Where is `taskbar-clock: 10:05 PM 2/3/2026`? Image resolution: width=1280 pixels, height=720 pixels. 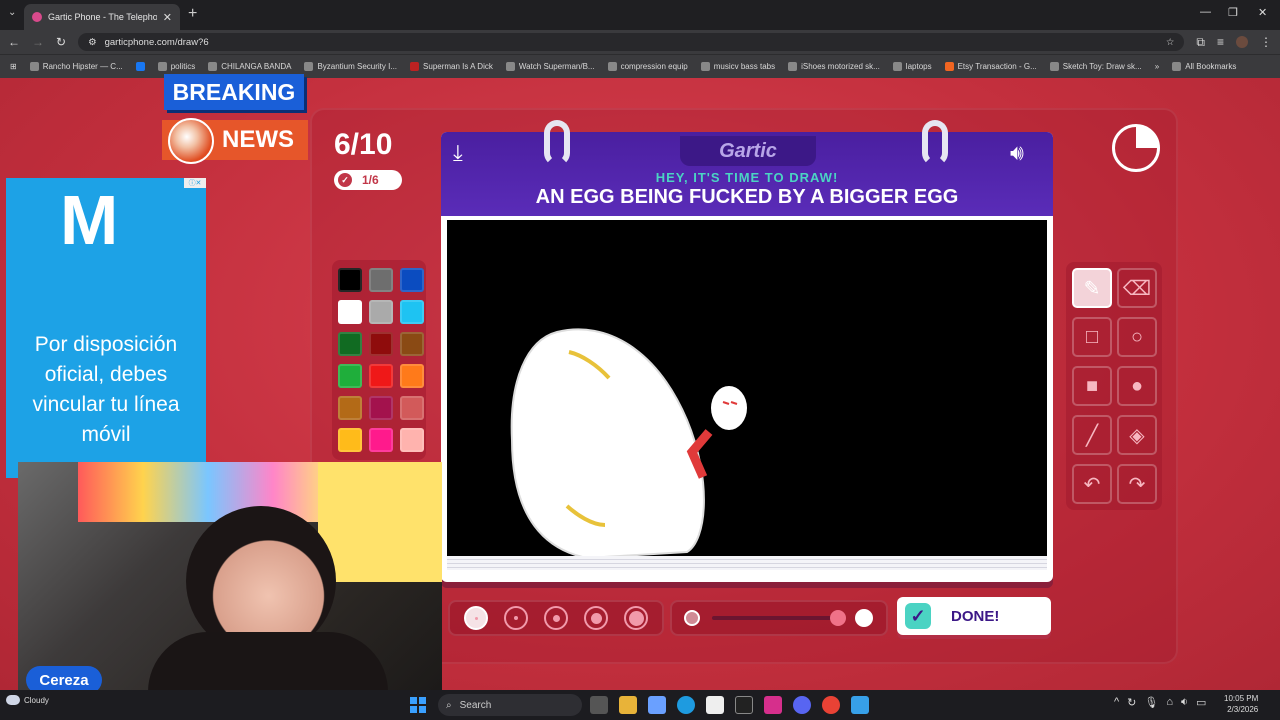 taskbar-clock: 10:05 PM 2/3/2026 is located at coordinates (1241, 704).